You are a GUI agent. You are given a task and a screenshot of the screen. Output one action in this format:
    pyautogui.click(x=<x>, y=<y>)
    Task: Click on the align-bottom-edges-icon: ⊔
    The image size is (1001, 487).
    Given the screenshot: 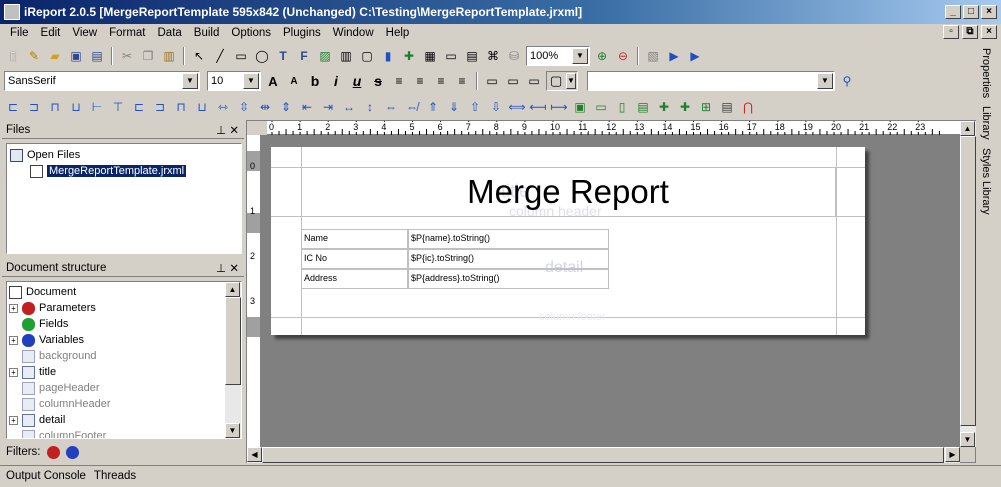 What is the action you would take?
    pyautogui.click(x=76, y=107)
    